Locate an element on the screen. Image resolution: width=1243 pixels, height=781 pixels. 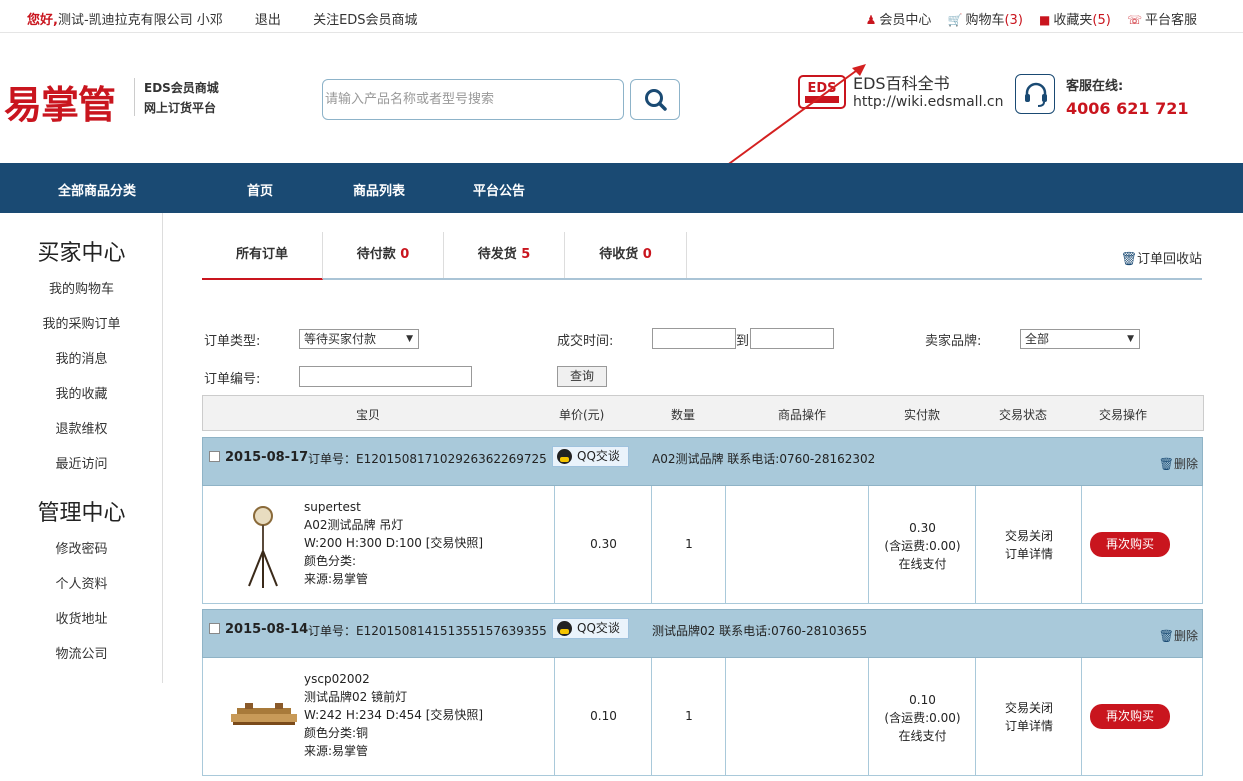
member-center-link: ♟ 会员中心 is located at coordinates (899, 20).